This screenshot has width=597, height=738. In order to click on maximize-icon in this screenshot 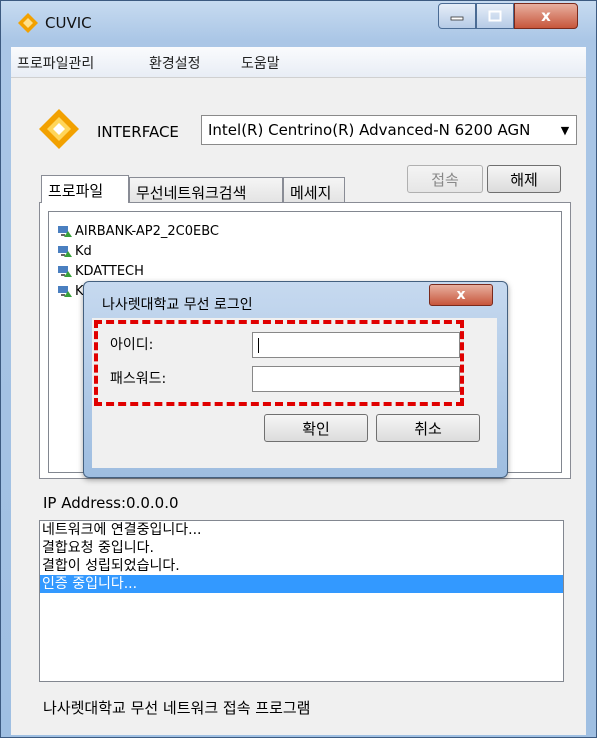, I will do `click(495, 16)`.